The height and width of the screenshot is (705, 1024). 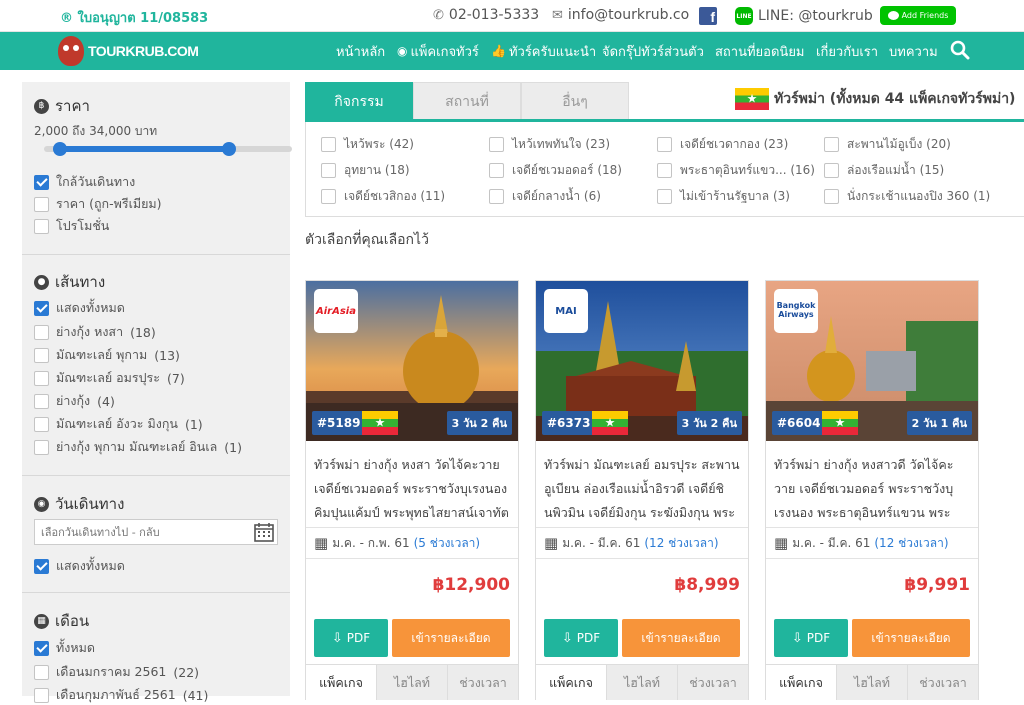 I want to click on activity-filter: ไหว้พระ (42), so click(x=367, y=144).